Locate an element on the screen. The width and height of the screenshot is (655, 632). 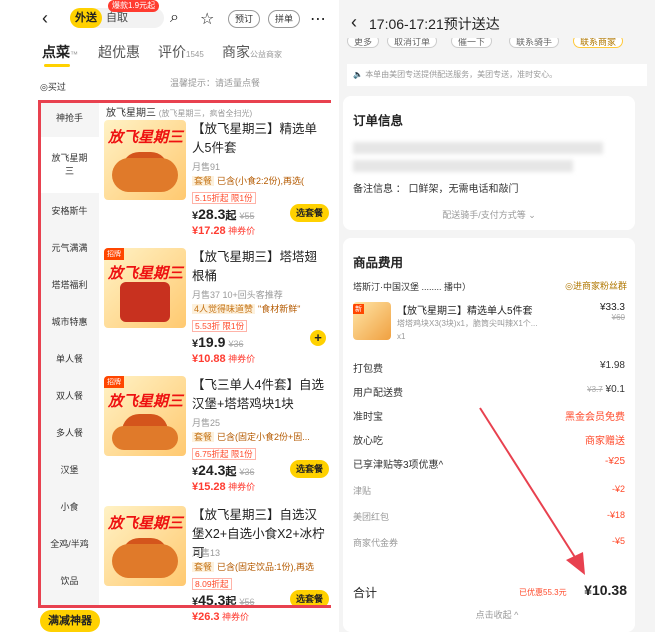
more-button: 更多 is located at coordinates (363, 43).